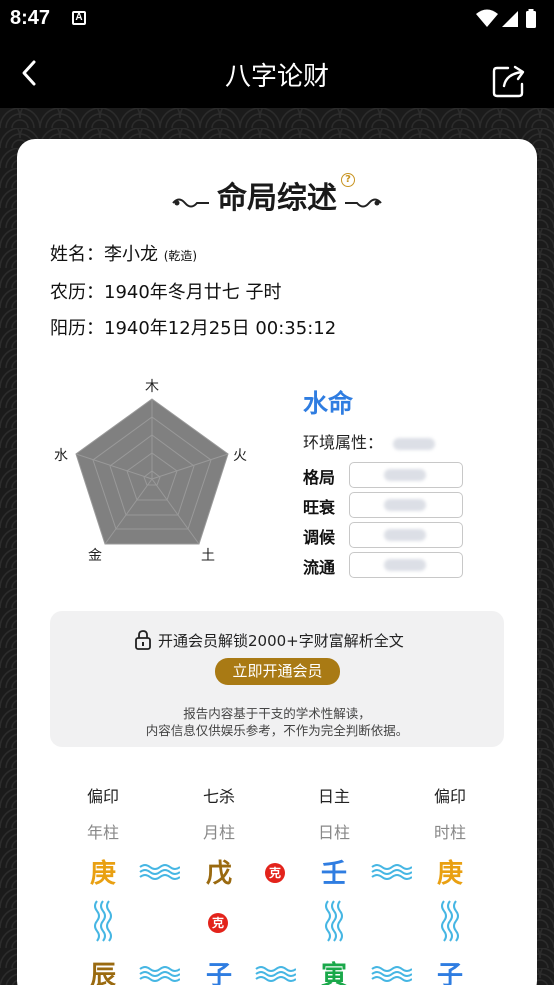 Image resolution: width=554 pixels, height=985 pixels. What do you see at coordinates (77, 328) in the screenshot?
I see `solar-label: 阳历：` at bounding box center [77, 328].